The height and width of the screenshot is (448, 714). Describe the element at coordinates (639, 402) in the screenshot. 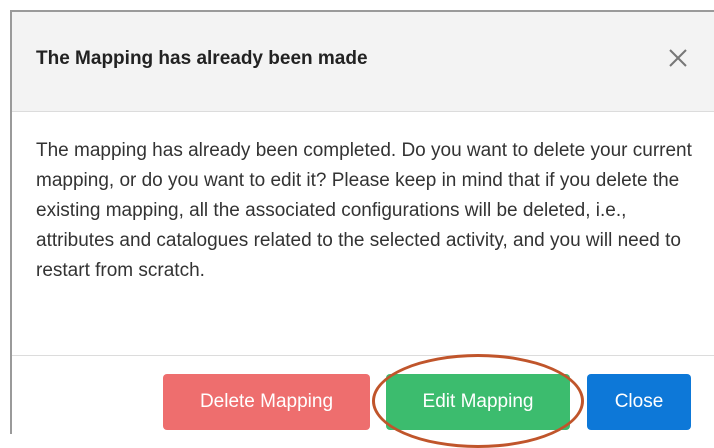

I see `close-button: Close` at that location.